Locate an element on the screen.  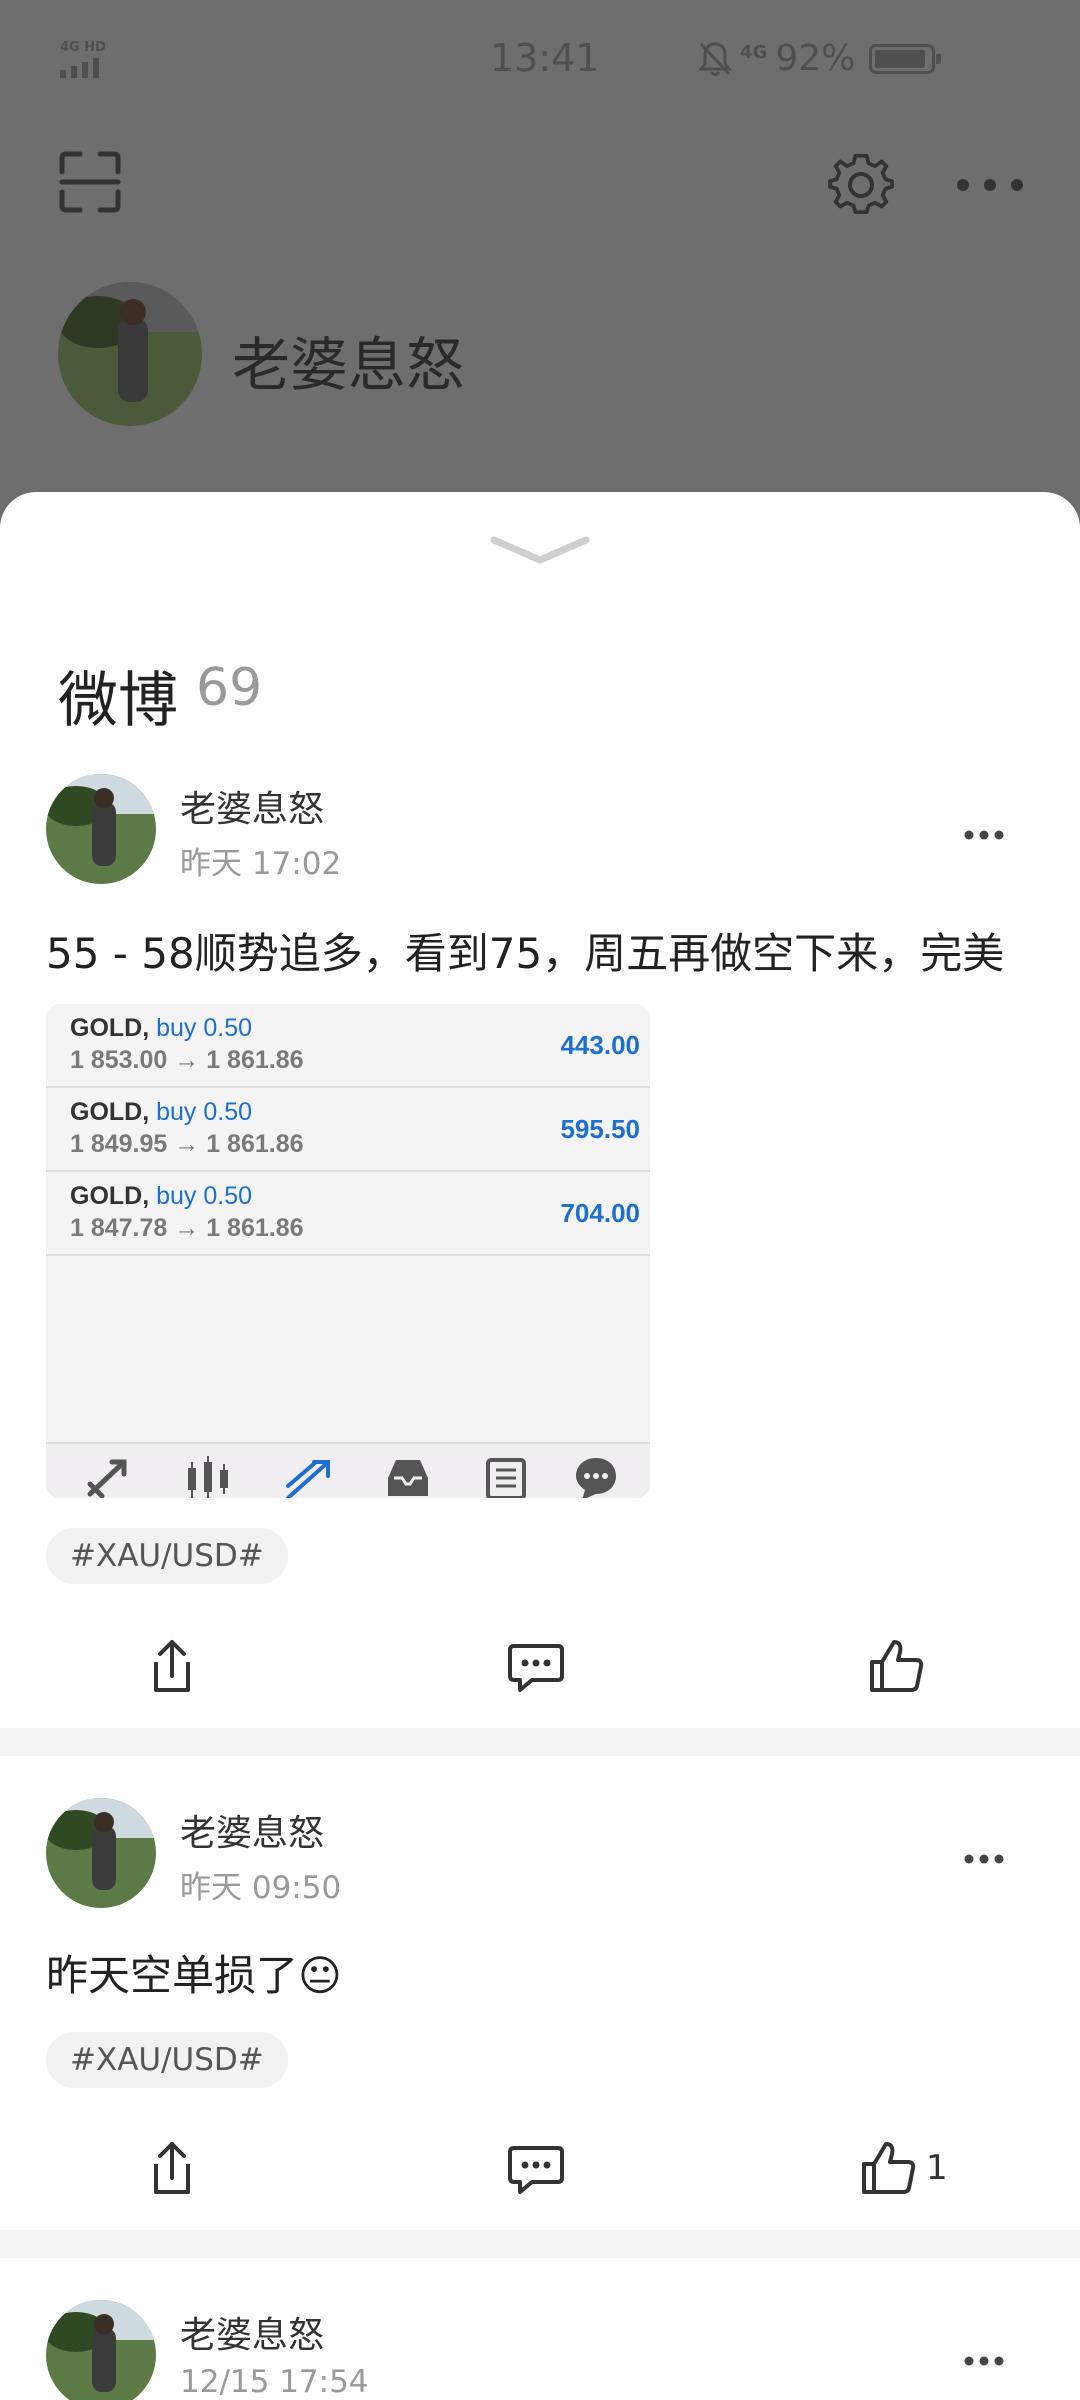
data-type: 4G is located at coordinates (754, 52).